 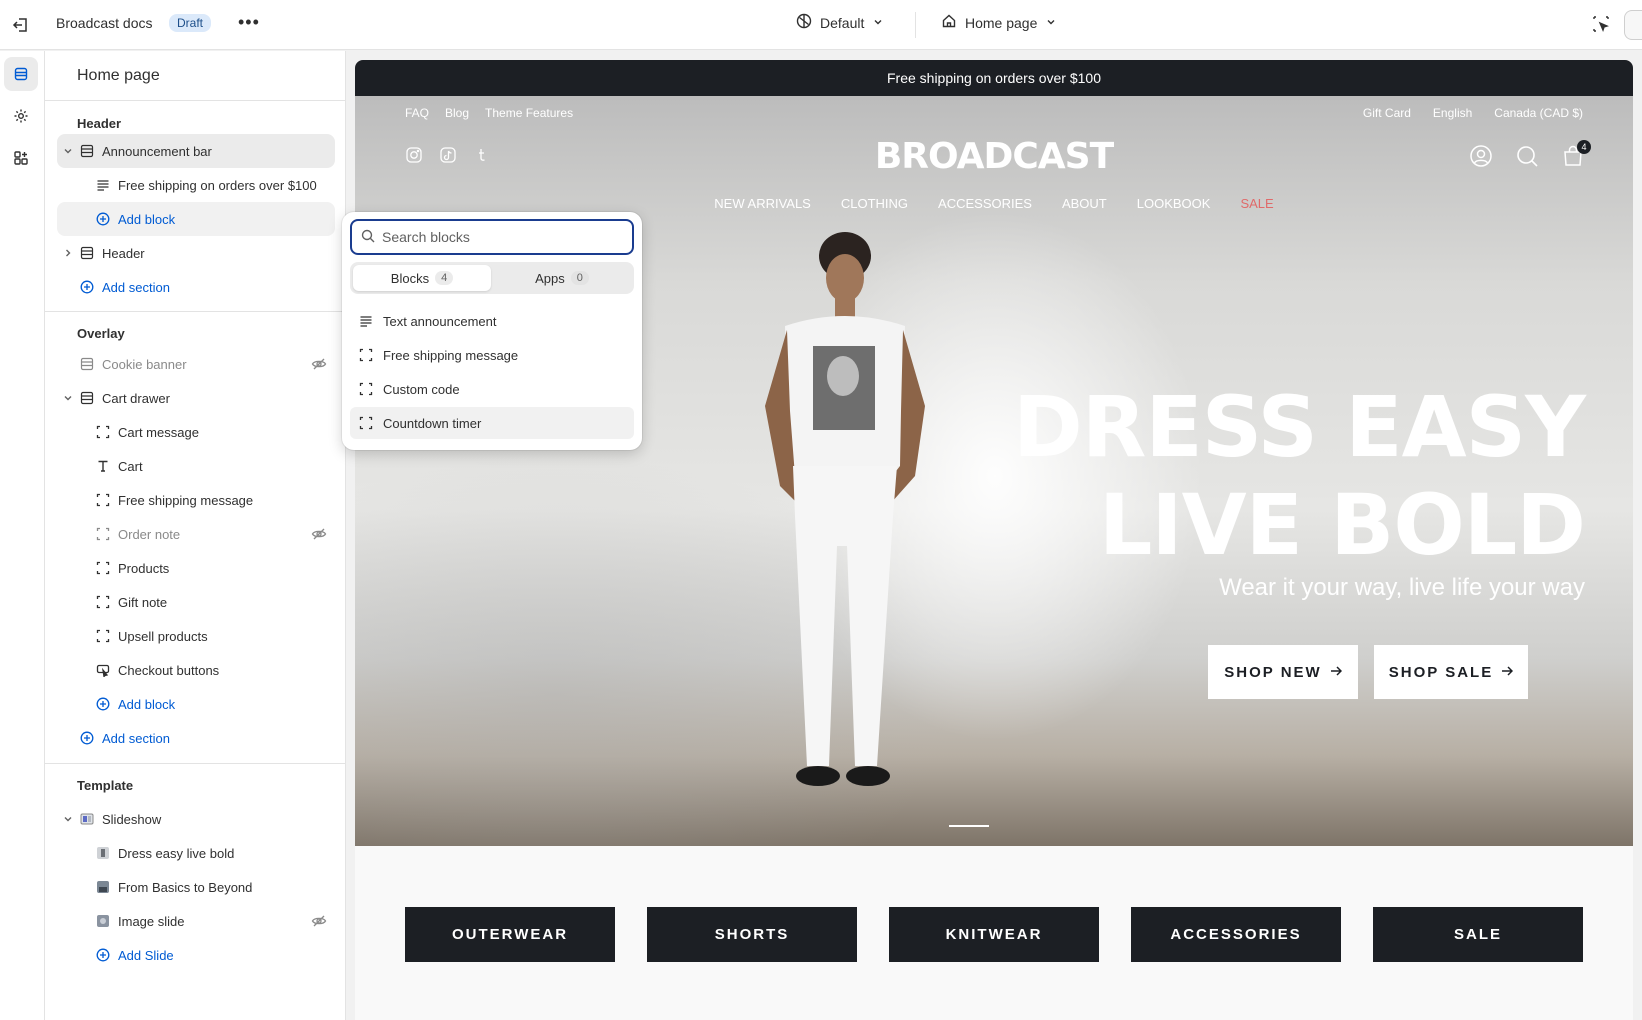 What do you see at coordinates (196, 364) in the screenshot?
I see `section-cookie-banner: Cookie banner` at bounding box center [196, 364].